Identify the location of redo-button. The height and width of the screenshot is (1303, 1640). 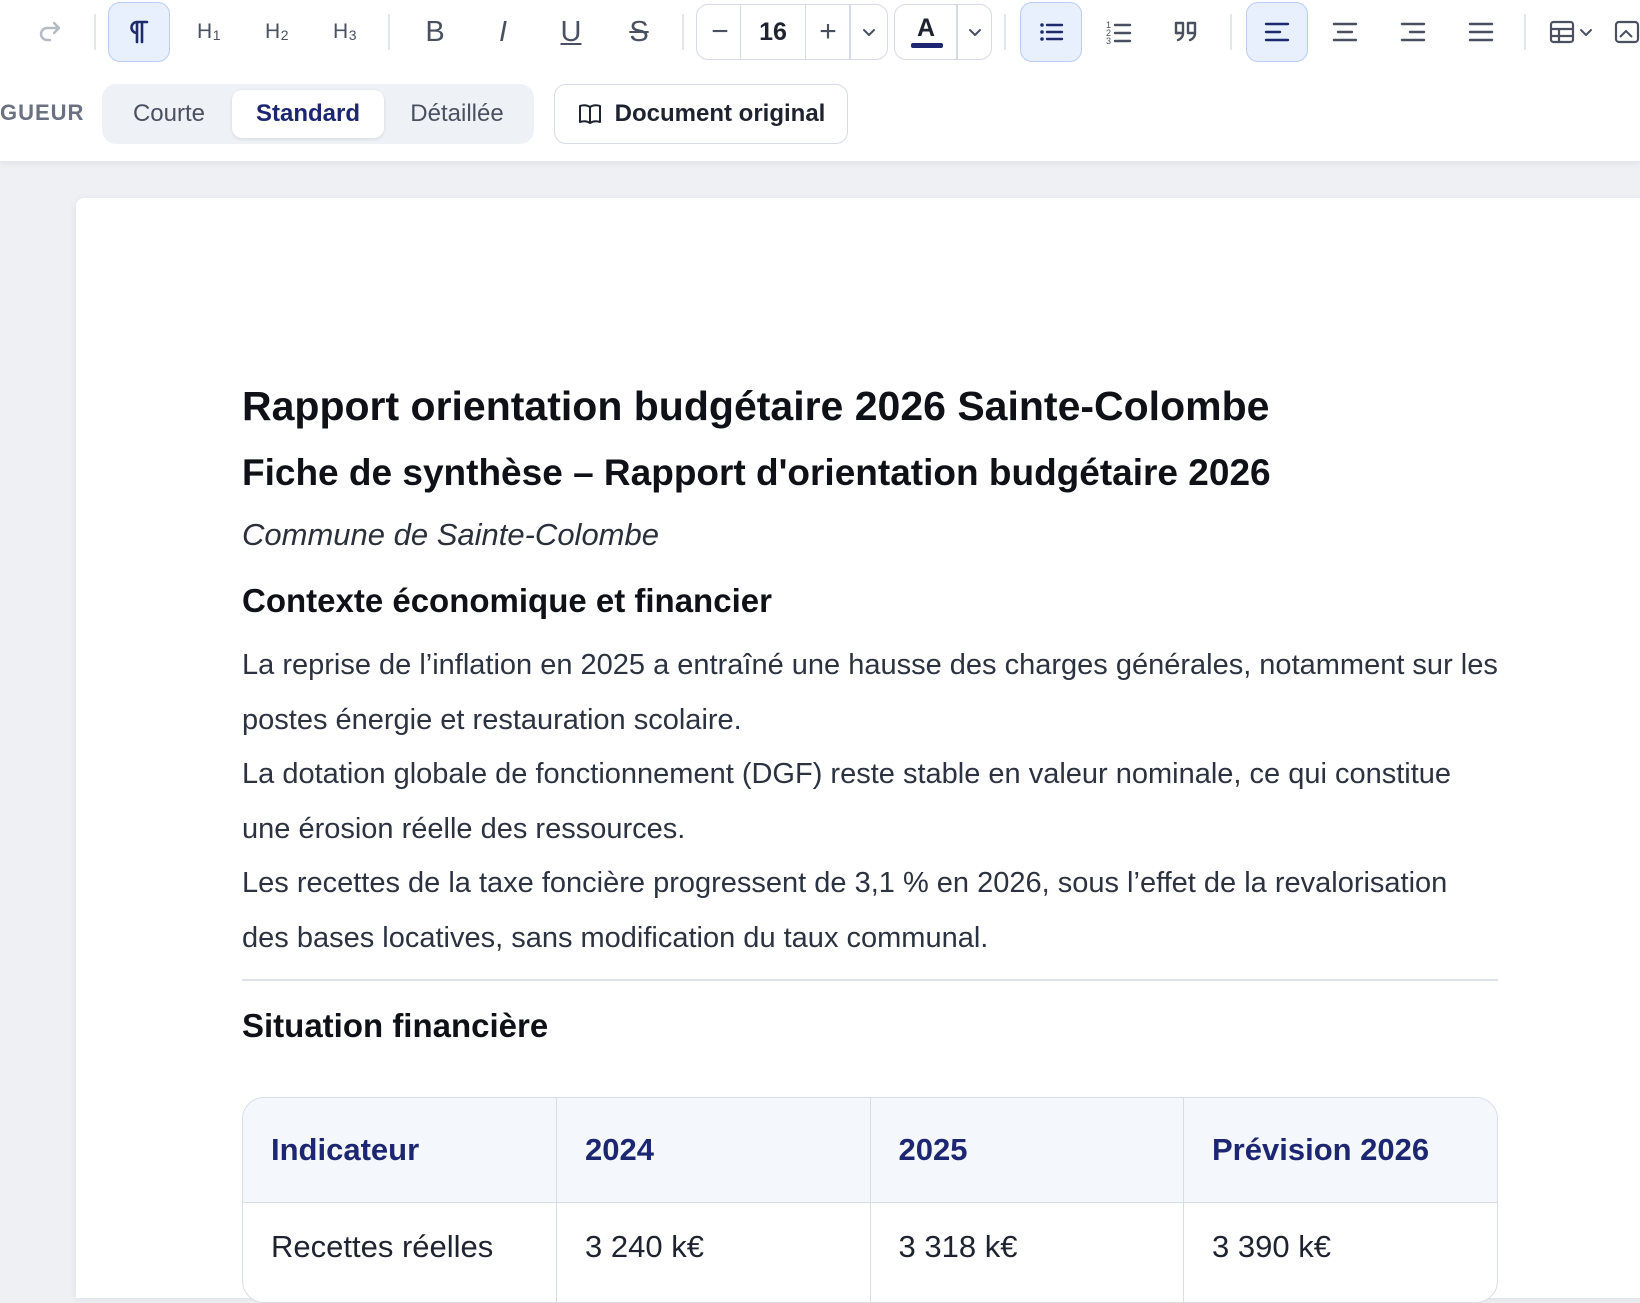
(51, 32).